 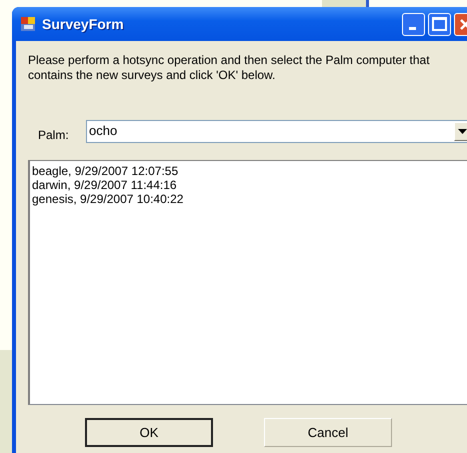 What do you see at coordinates (249, 185) in the screenshot?
I see `survey-list-item: darwin, 9/29/2007 11:44:16` at bounding box center [249, 185].